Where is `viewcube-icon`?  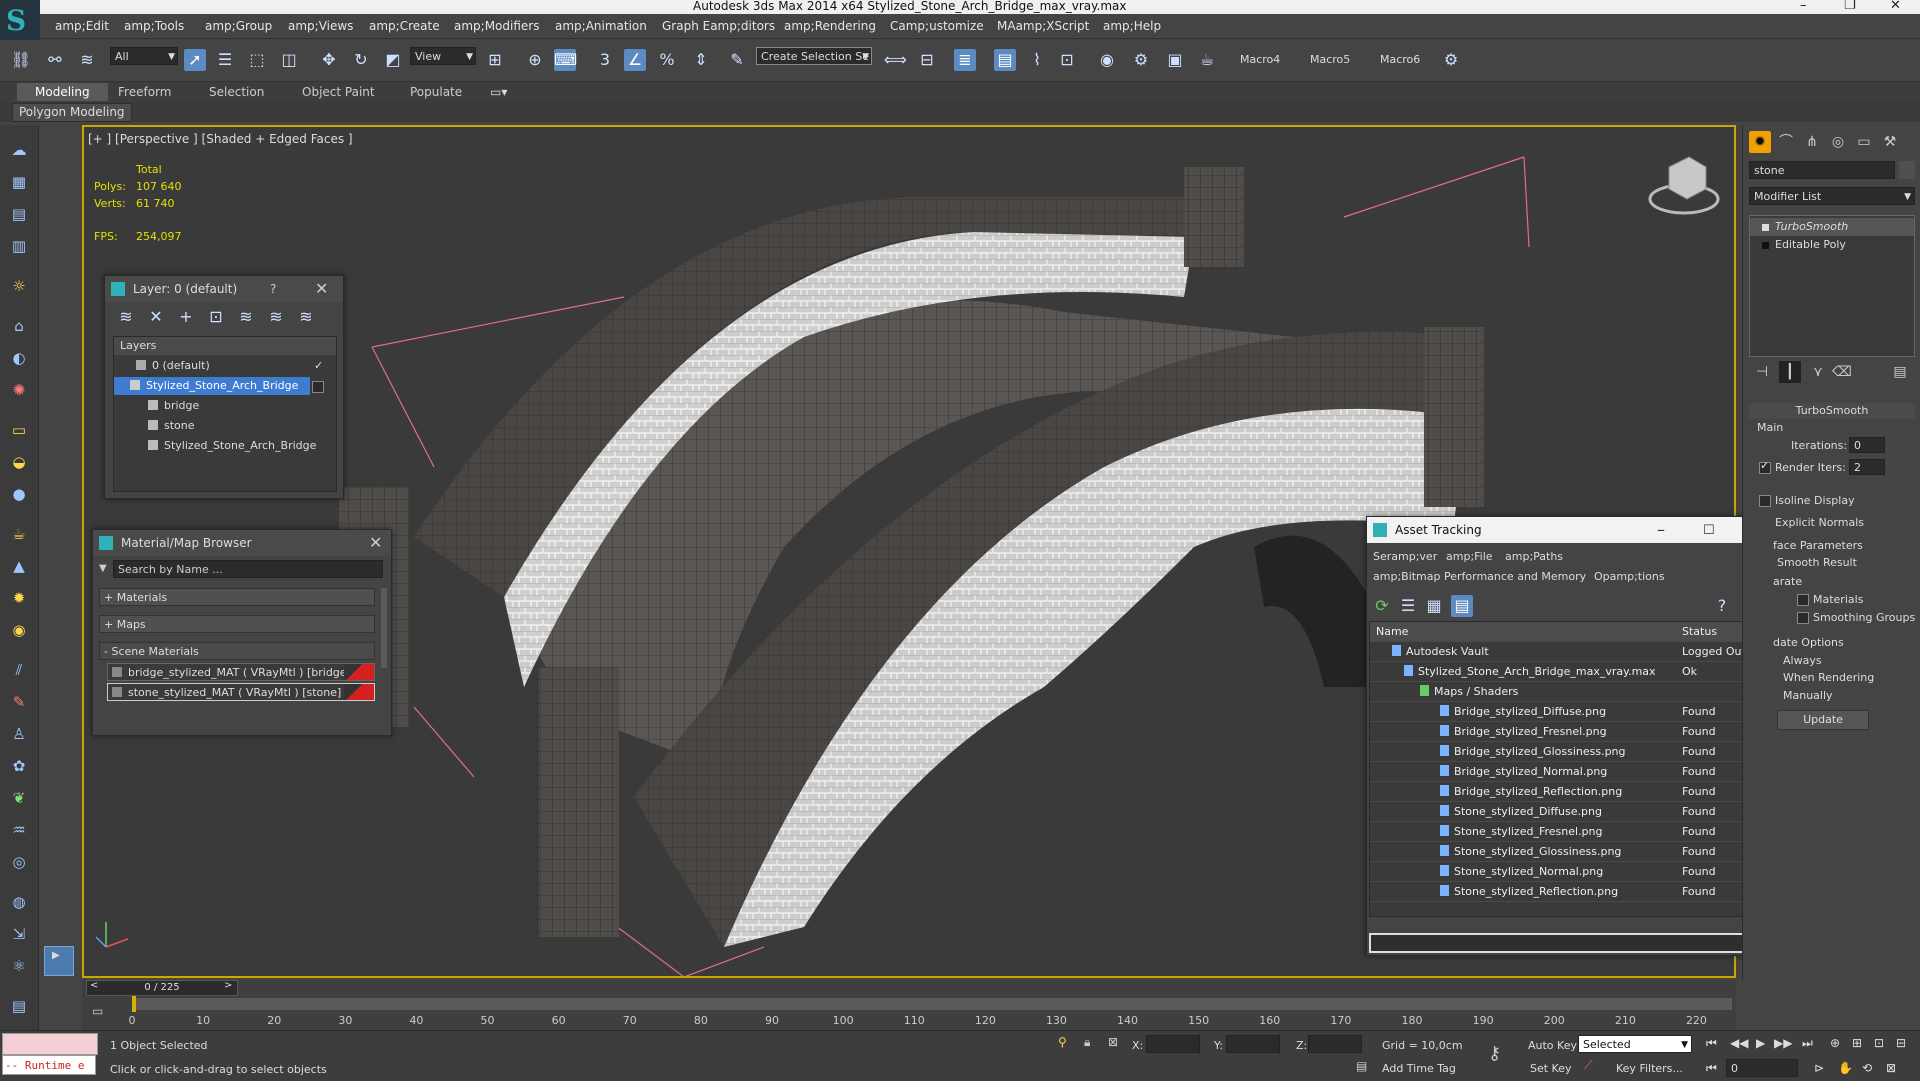 viewcube-icon is located at coordinates (1684, 185).